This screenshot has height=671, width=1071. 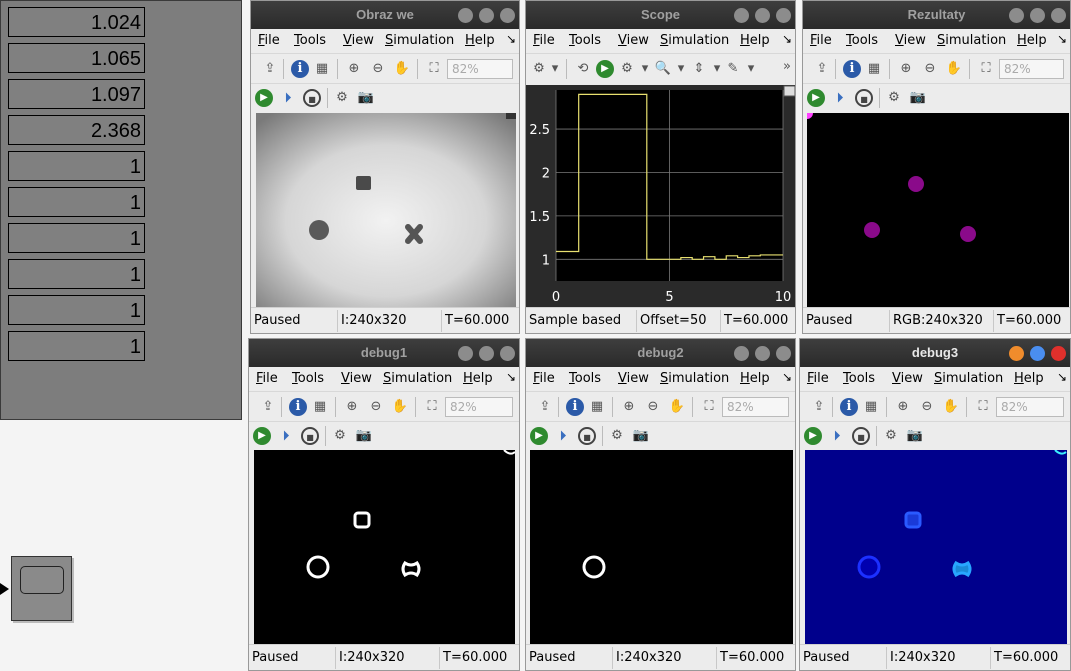 What do you see at coordinates (386, 211) in the screenshot?
I see `image-display` at bounding box center [386, 211].